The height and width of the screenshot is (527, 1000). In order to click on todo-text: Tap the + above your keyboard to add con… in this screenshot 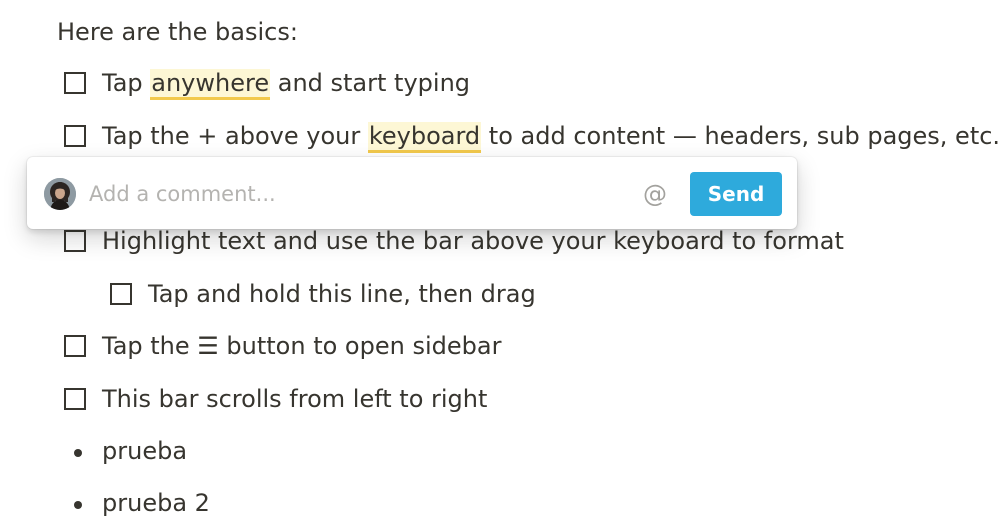, I will do `click(551, 137)`.